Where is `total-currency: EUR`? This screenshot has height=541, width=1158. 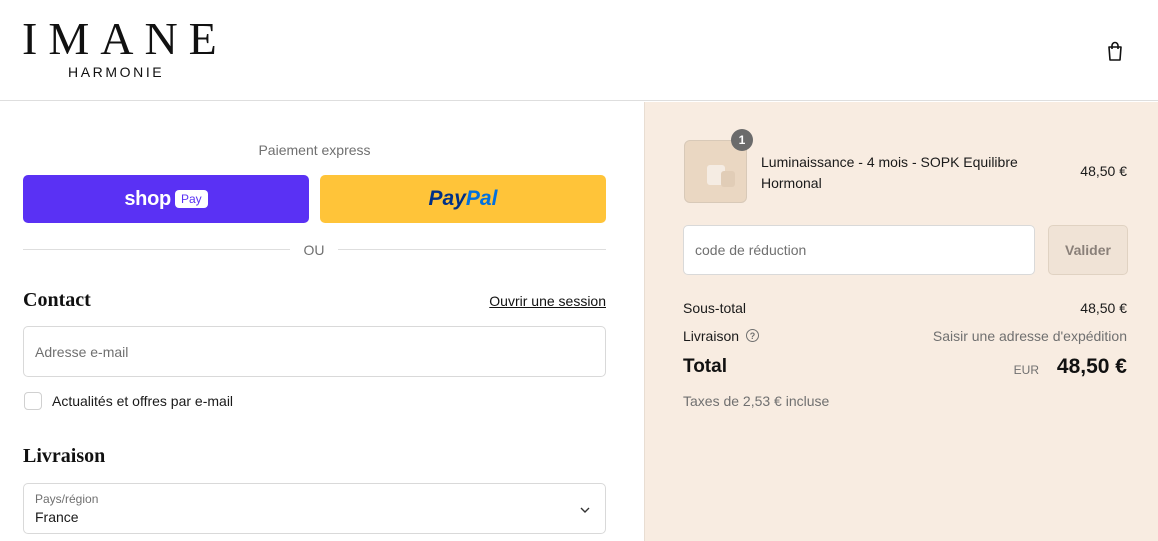 total-currency: EUR is located at coordinates (1026, 370).